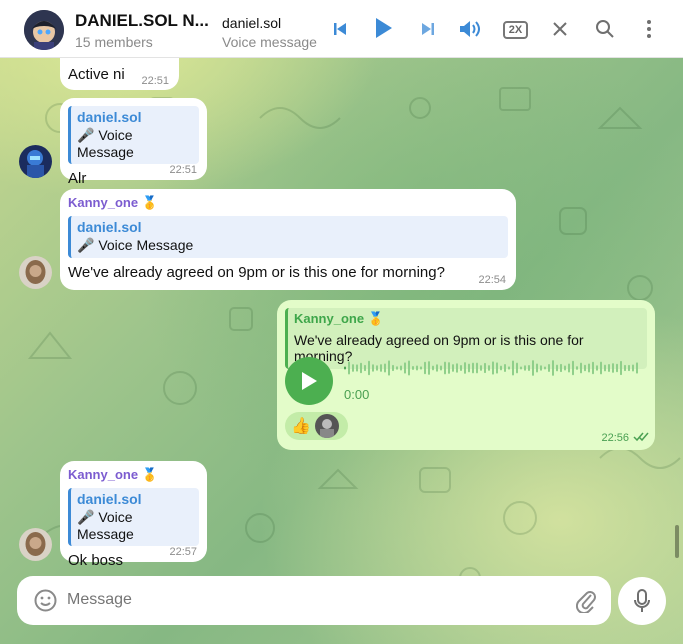 The image size is (683, 644). What do you see at coordinates (605, 29) in the screenshot?
I see `search-icon` at bounding box center [605, 29].